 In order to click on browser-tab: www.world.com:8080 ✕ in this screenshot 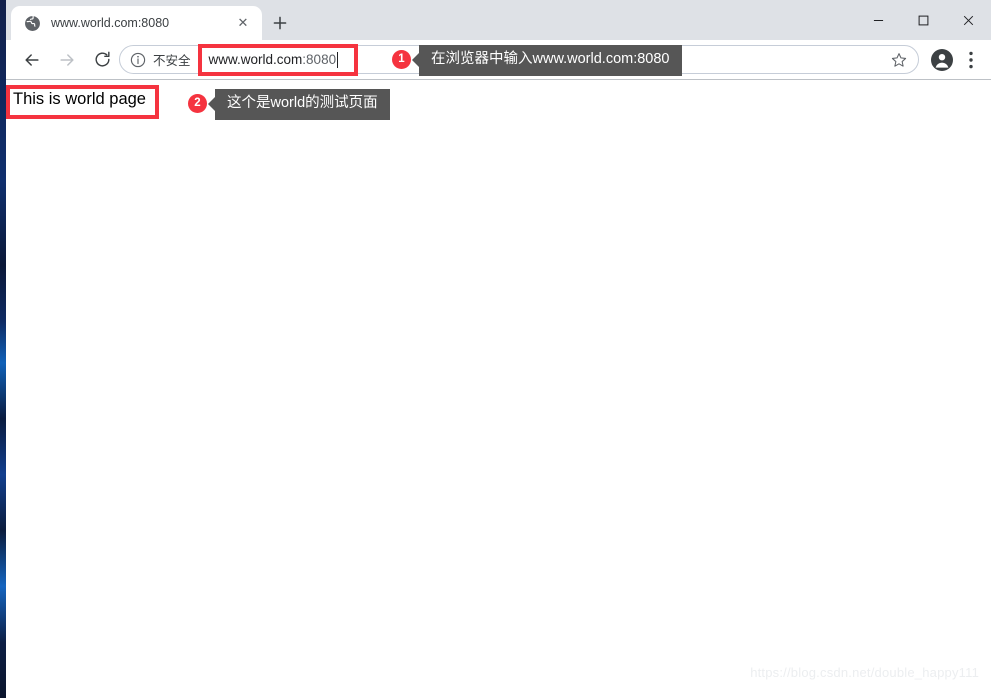, I will do `click(136, 23)`.